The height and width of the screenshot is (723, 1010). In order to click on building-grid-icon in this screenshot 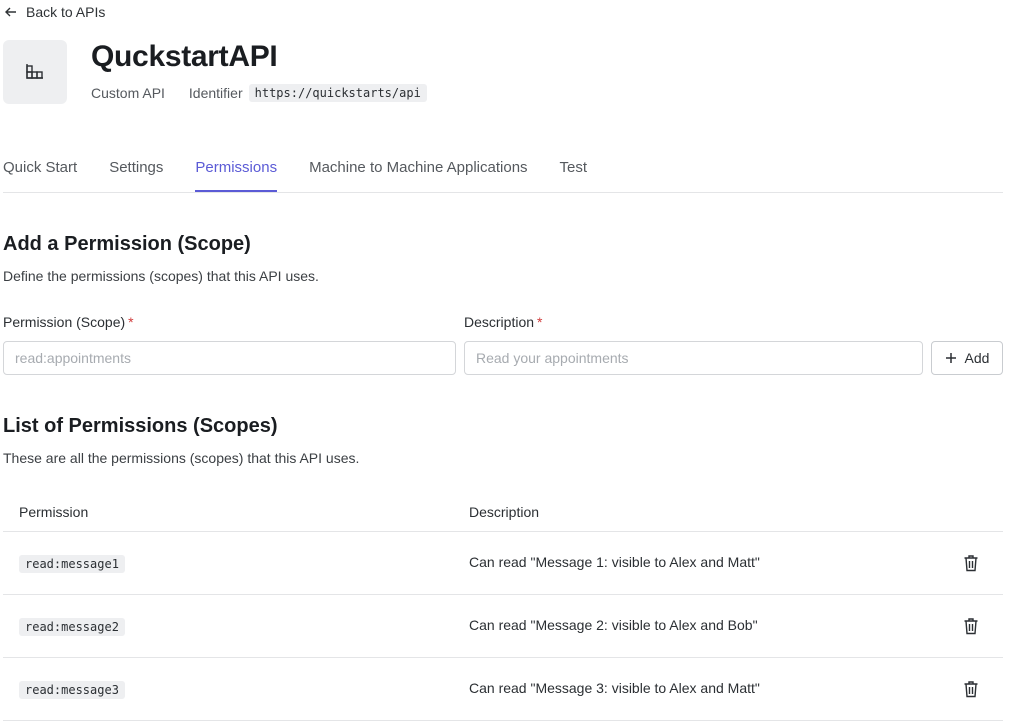, I will do `click(34, 71)`.